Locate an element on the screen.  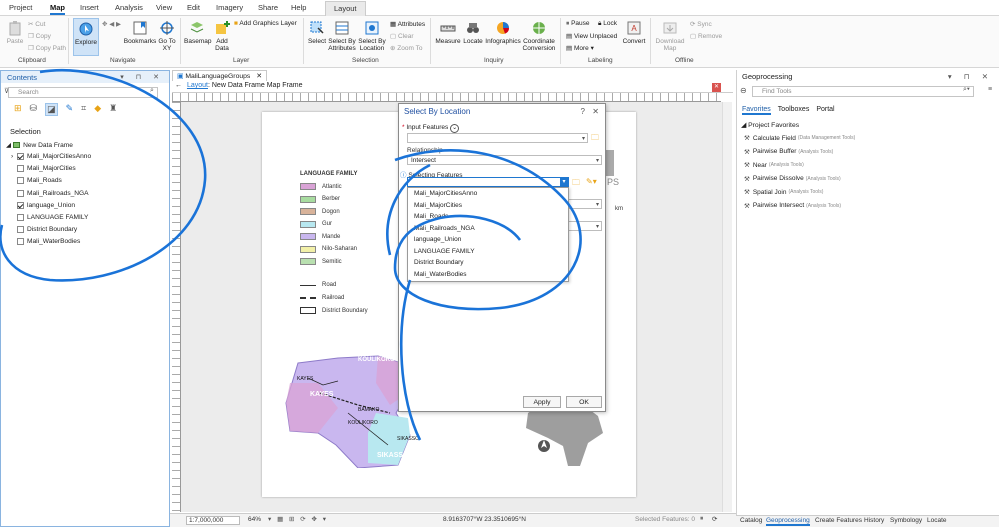
layer-item: language_Union is located at coordinates (46, 205).